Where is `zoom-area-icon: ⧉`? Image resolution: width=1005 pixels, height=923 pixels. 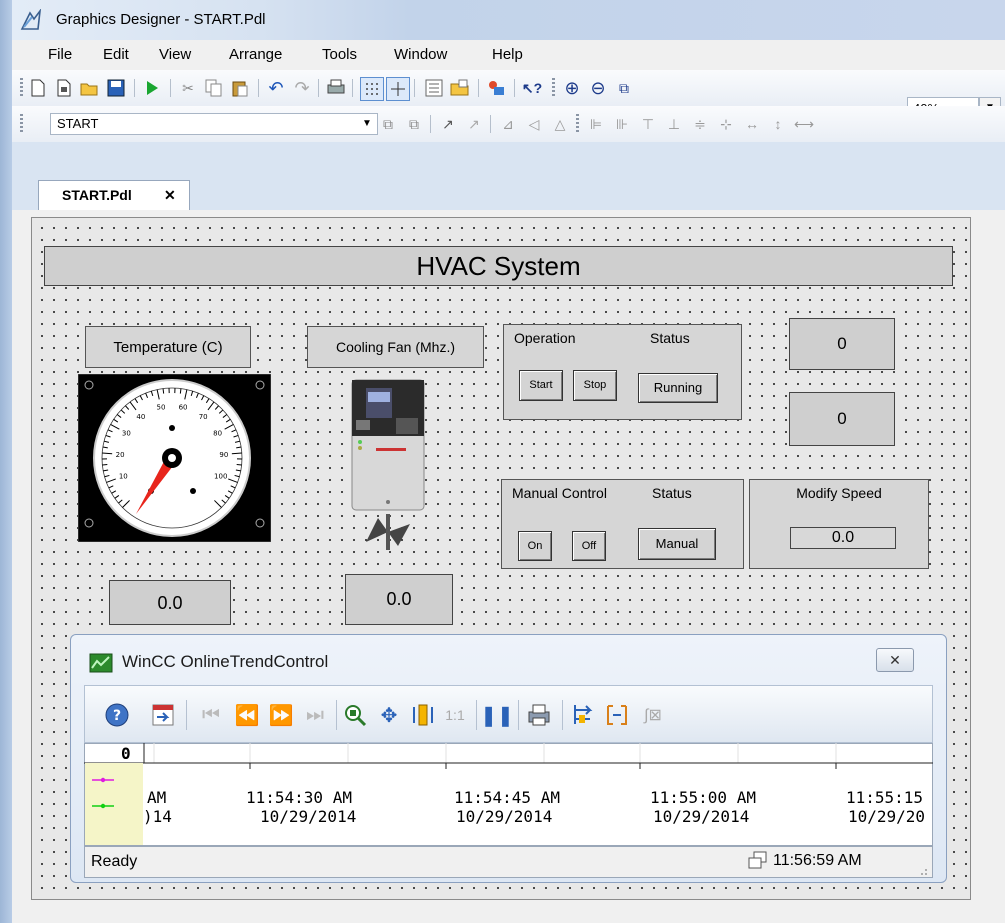
zoom-area-icon: ⧉ is located at coordinates (624, 88).